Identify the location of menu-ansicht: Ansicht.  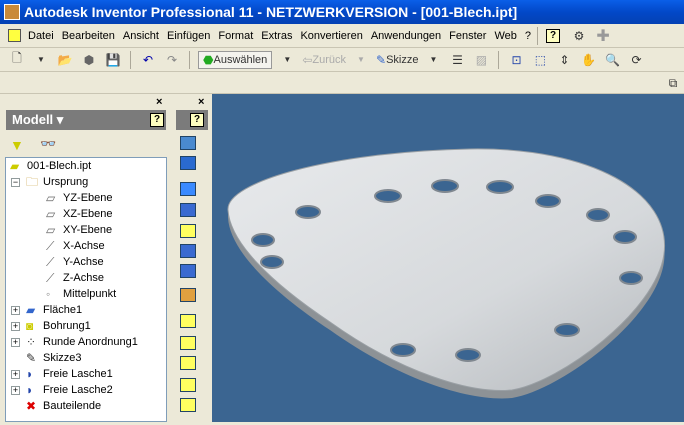
(141, 36).